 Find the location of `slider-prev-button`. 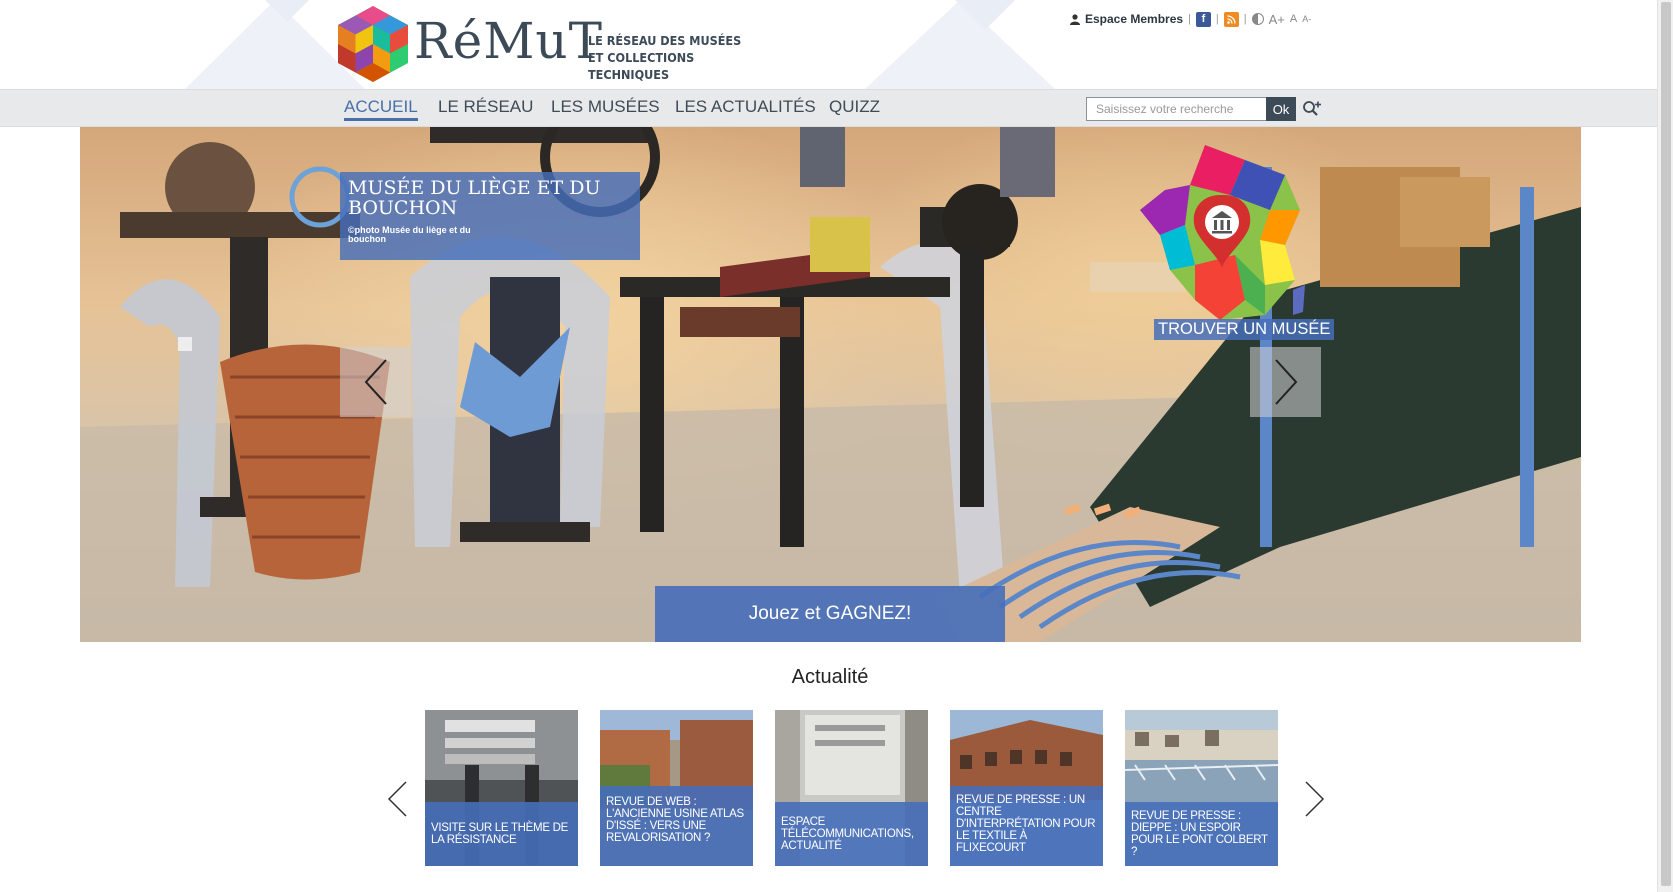

slider-prev-button is located at coordinates (375, 382).